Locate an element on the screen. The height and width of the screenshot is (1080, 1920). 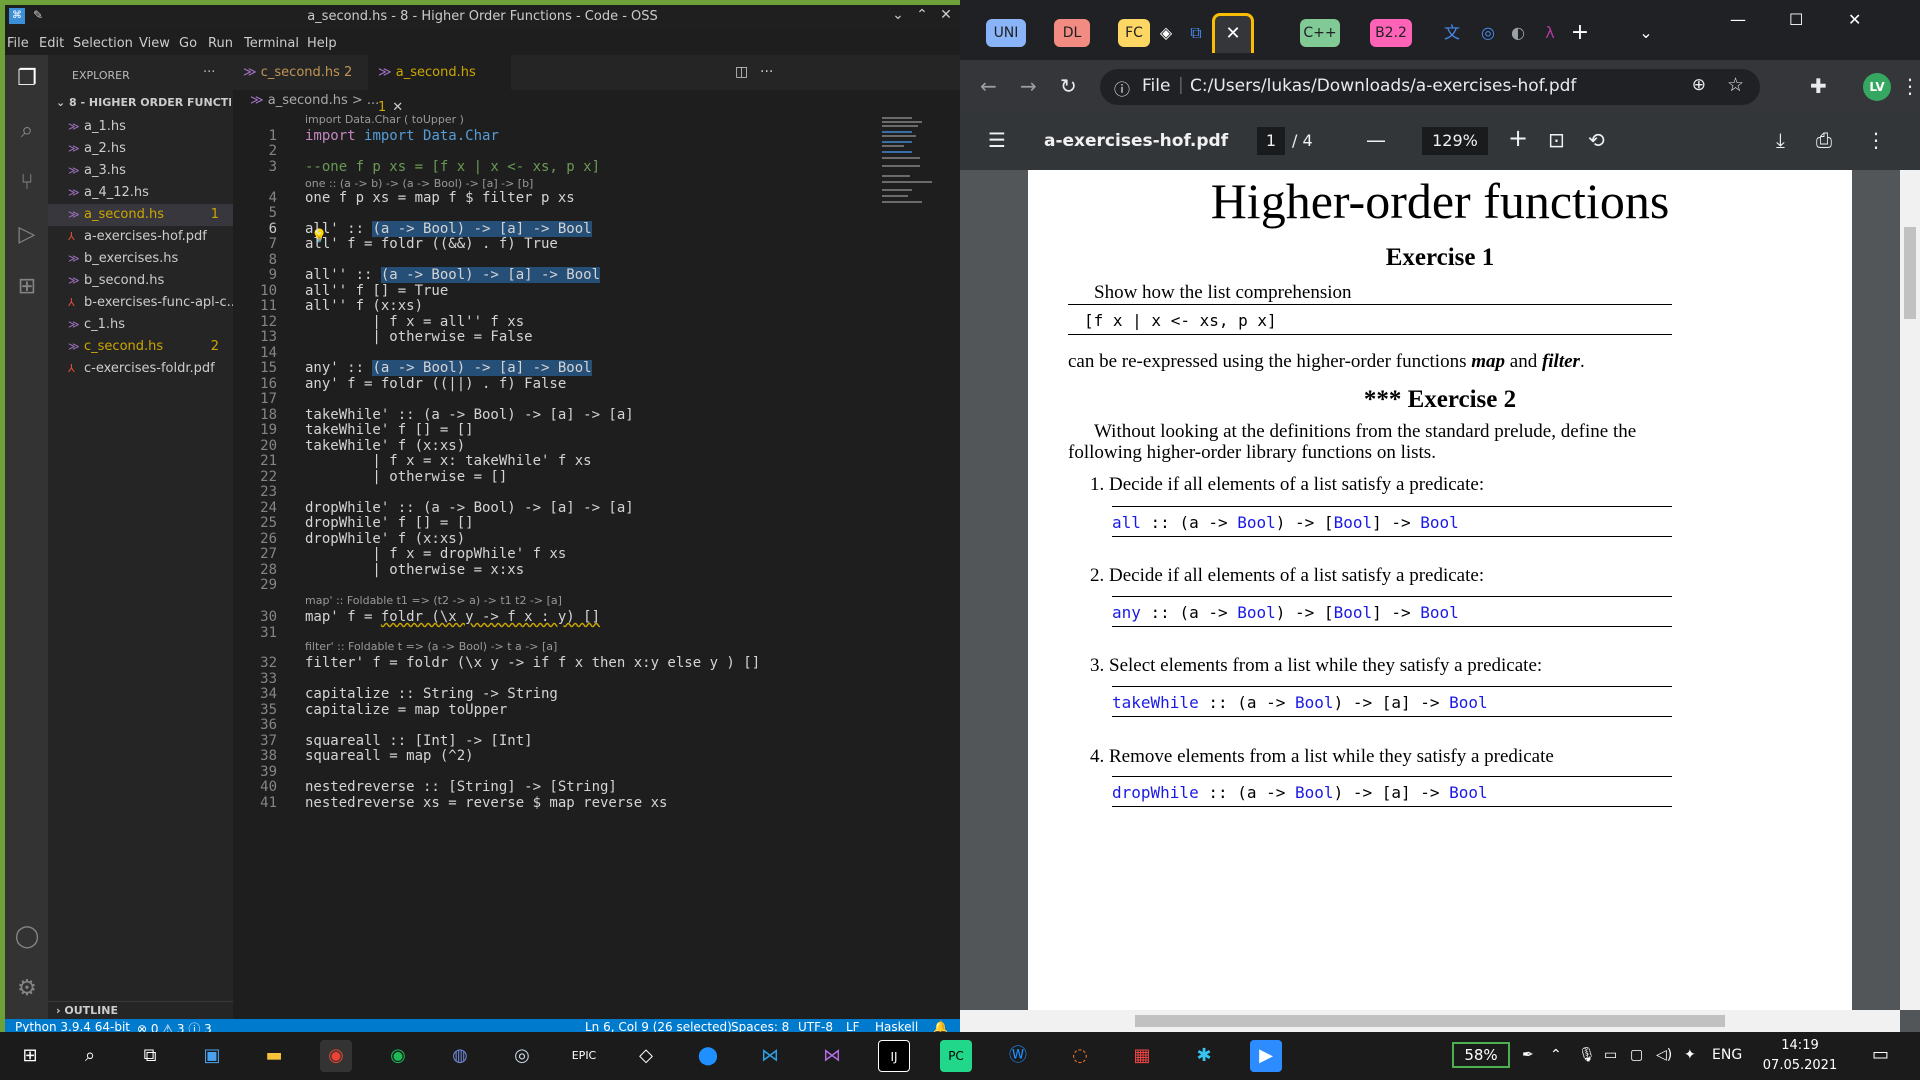
system-clock: 14:19 07.05.2021 is located at coordinates (1800, 1056).